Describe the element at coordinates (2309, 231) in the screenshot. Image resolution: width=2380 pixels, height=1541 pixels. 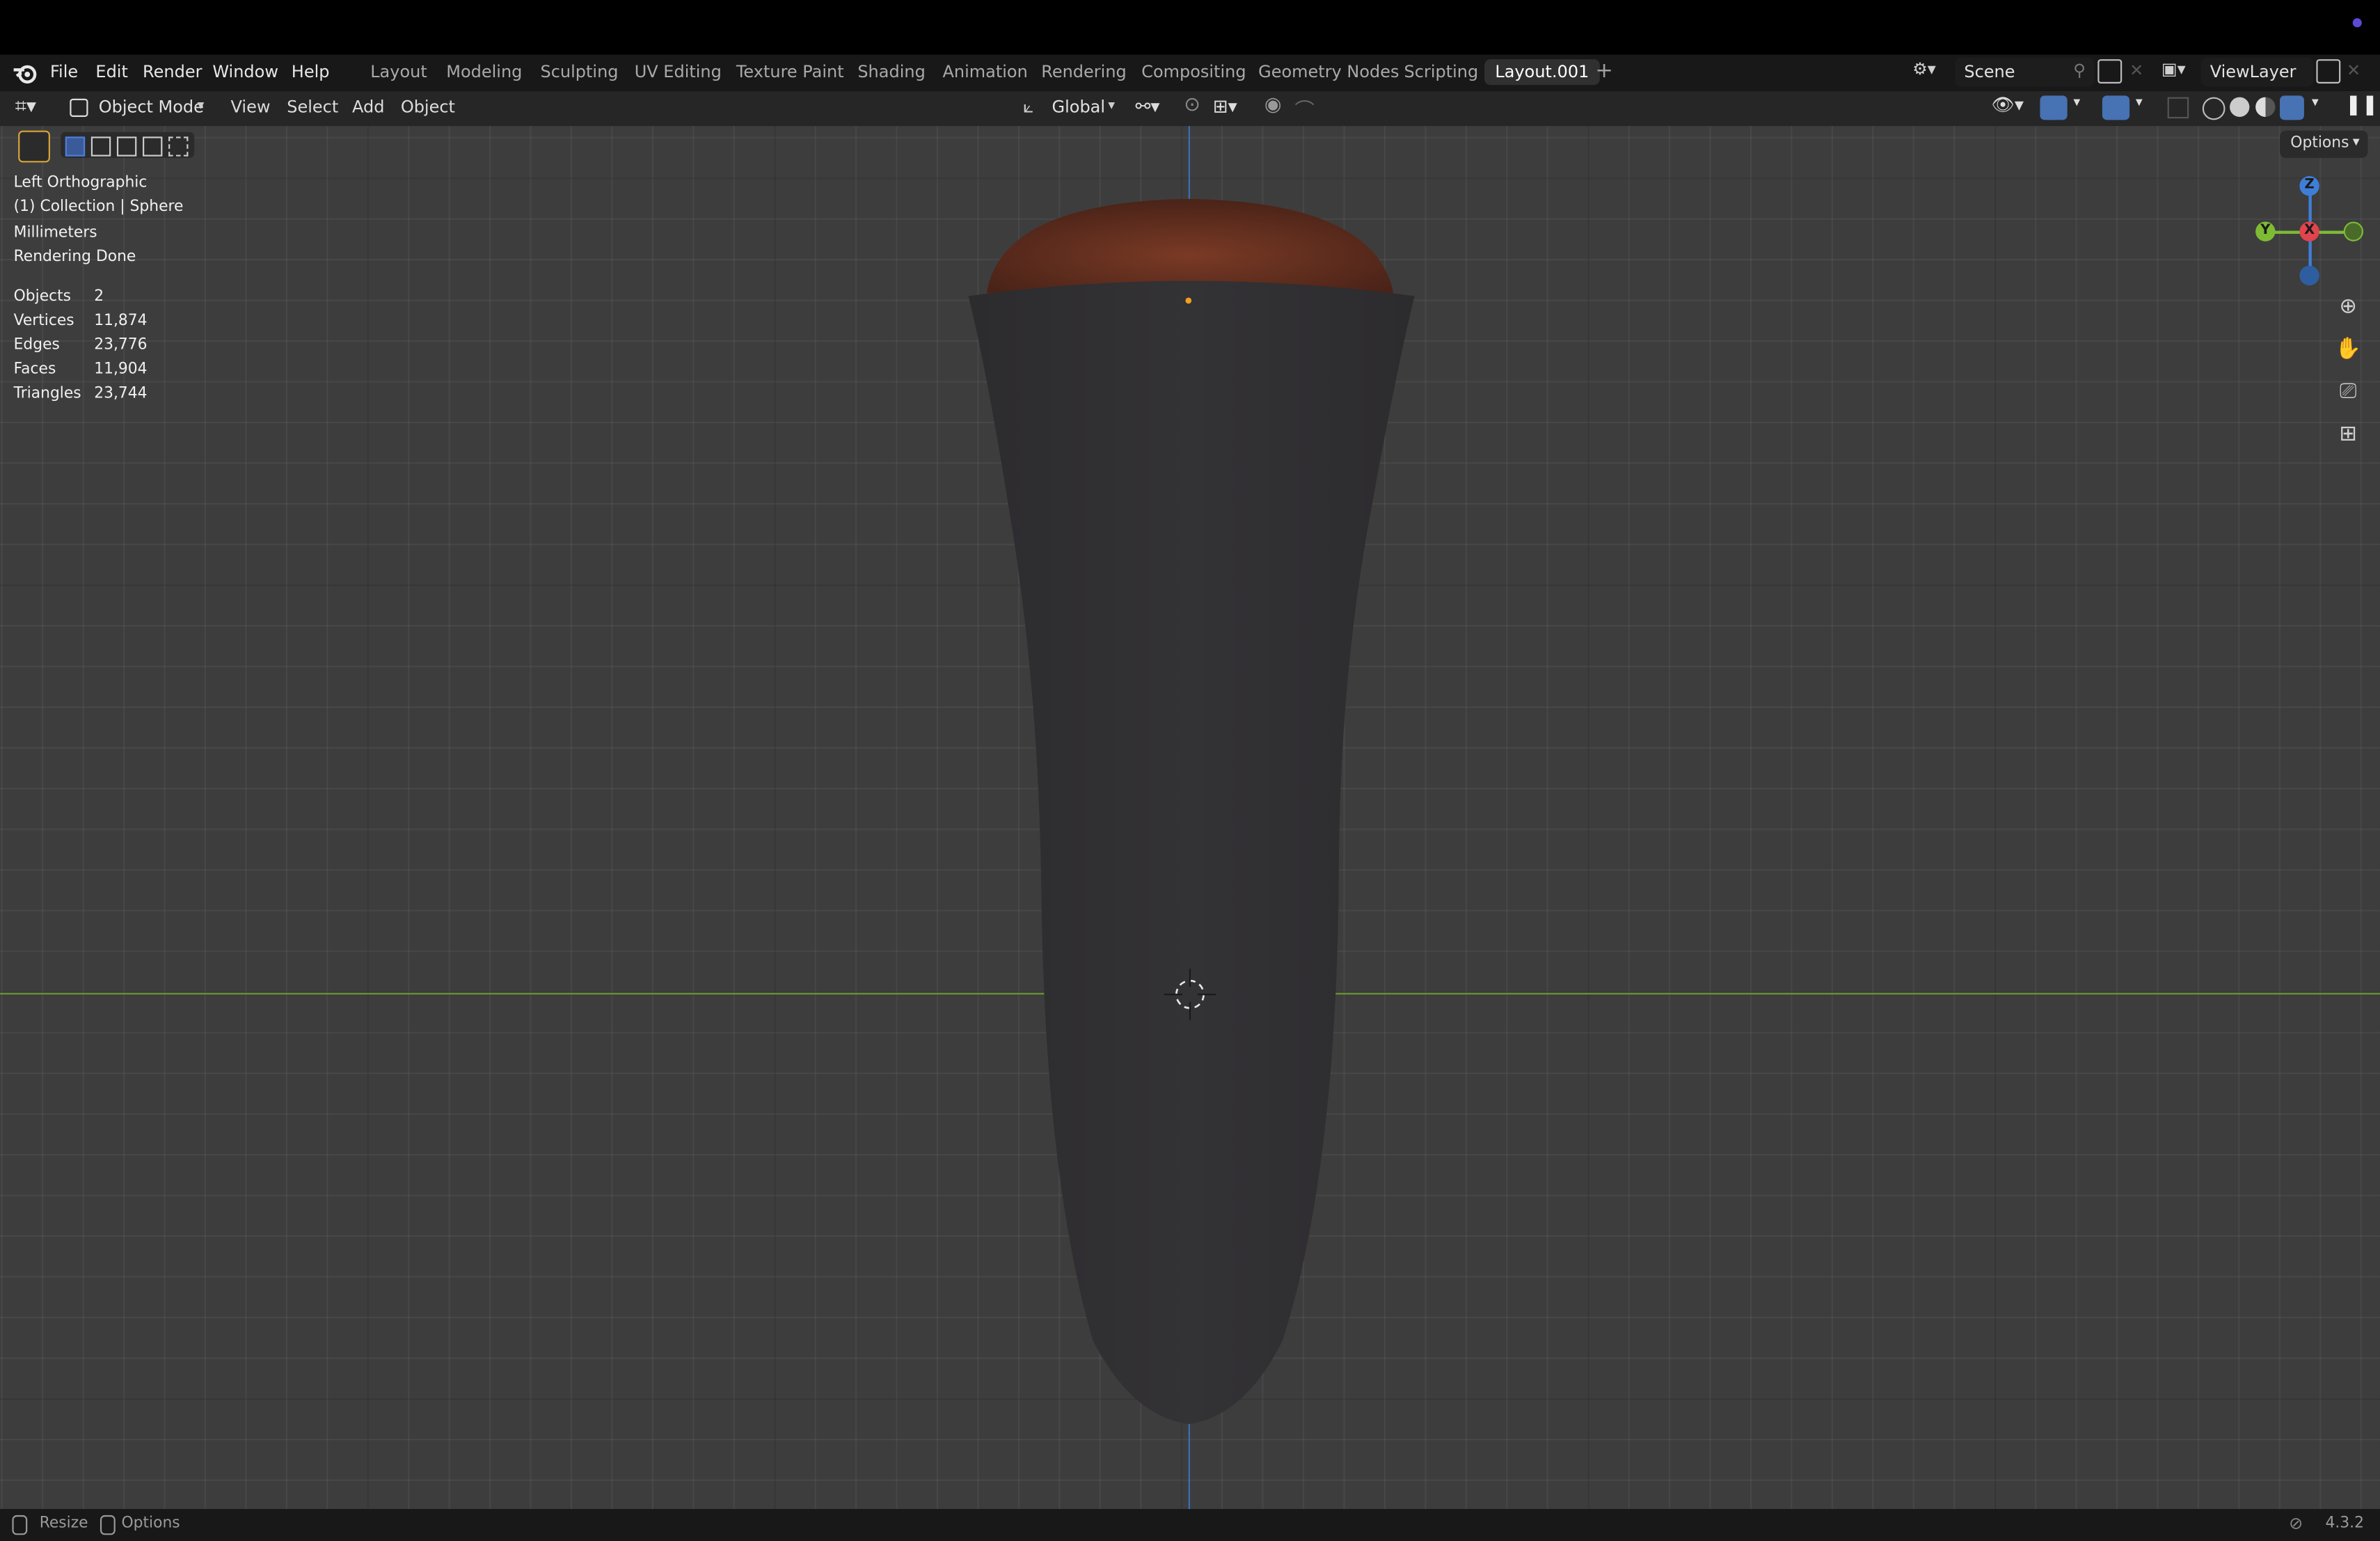
I see `gizmo-x-axis: X` at that location.